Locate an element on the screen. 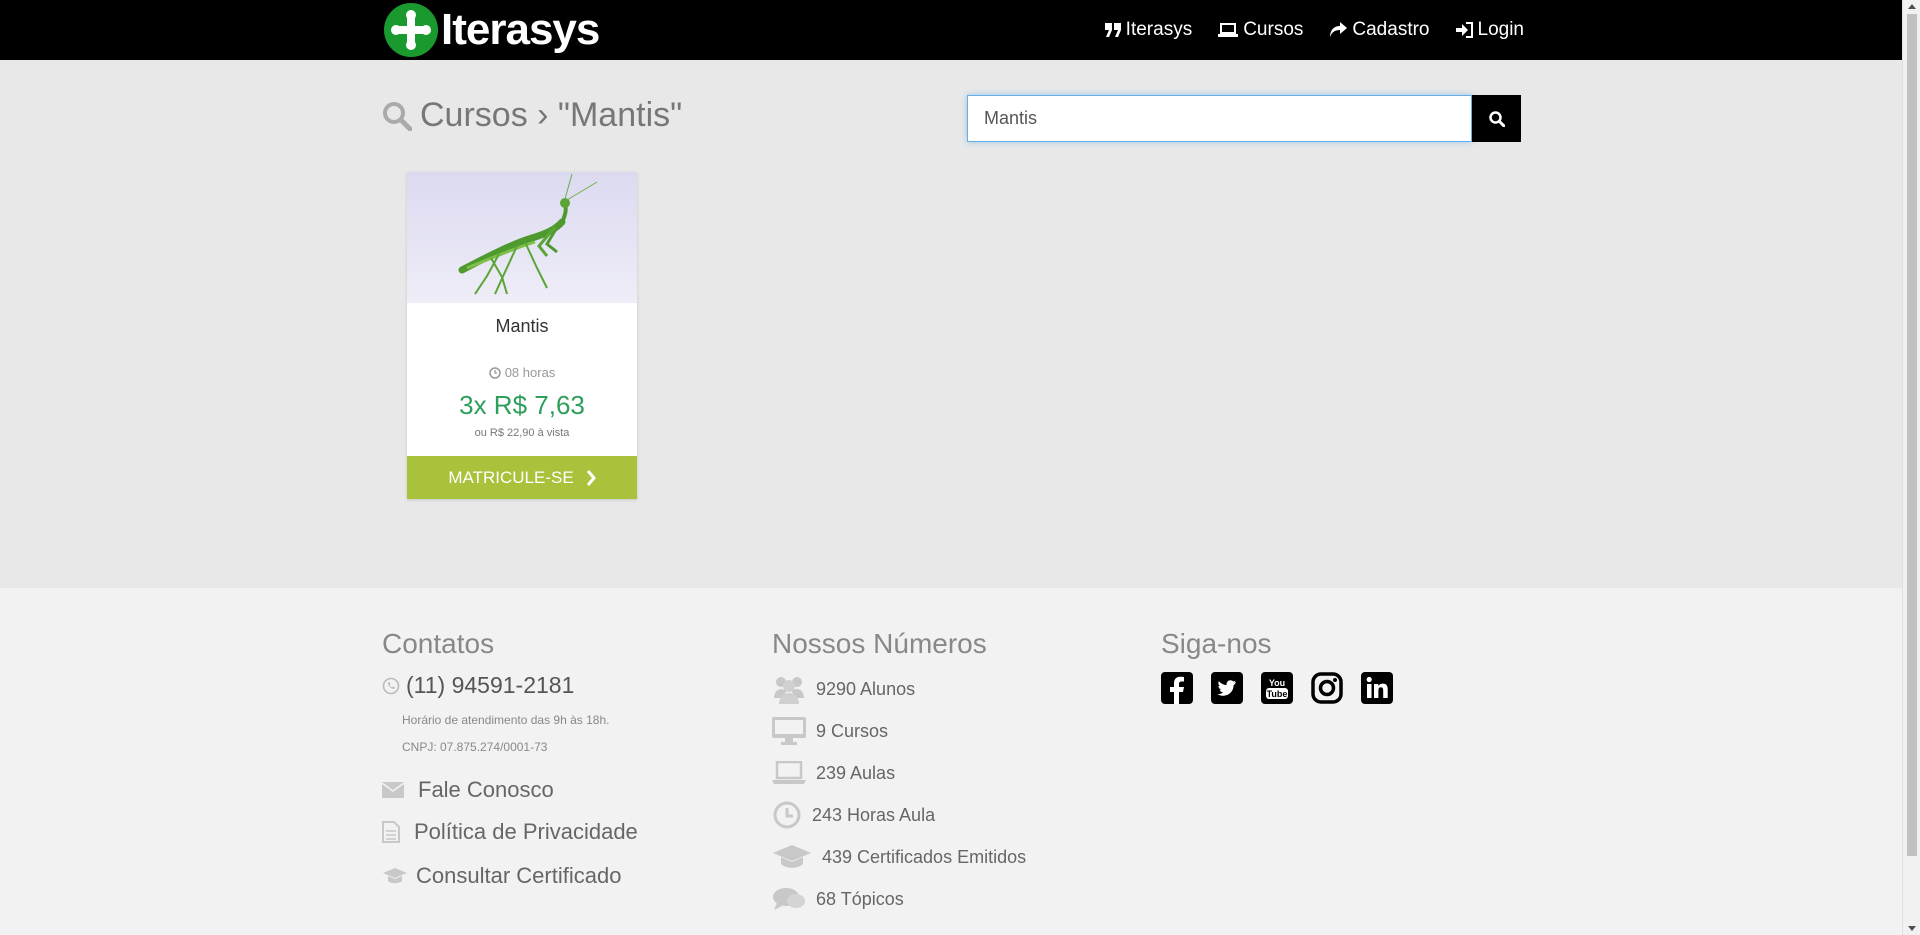  phone-number-label: (11) 94591-2181 is located at coordinates (490, 685).